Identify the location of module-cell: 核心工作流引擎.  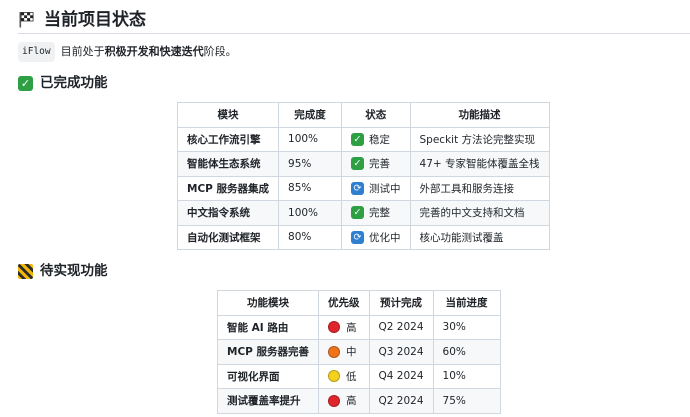
(228, 139).